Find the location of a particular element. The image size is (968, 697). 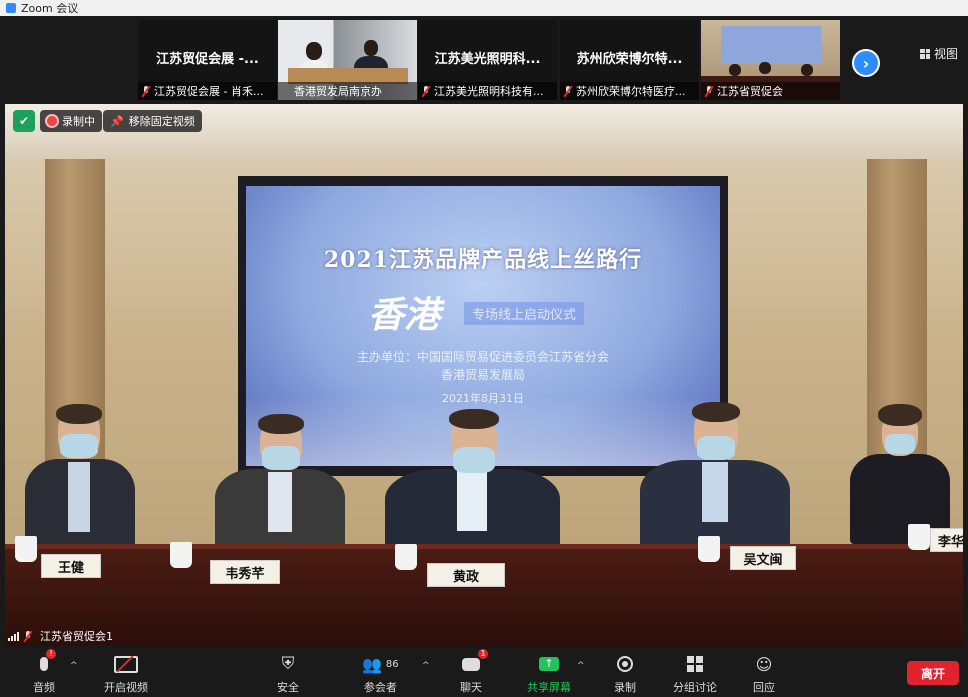

speaker-name: 江苏省贸促会1 is located at coordinates (76, 636).